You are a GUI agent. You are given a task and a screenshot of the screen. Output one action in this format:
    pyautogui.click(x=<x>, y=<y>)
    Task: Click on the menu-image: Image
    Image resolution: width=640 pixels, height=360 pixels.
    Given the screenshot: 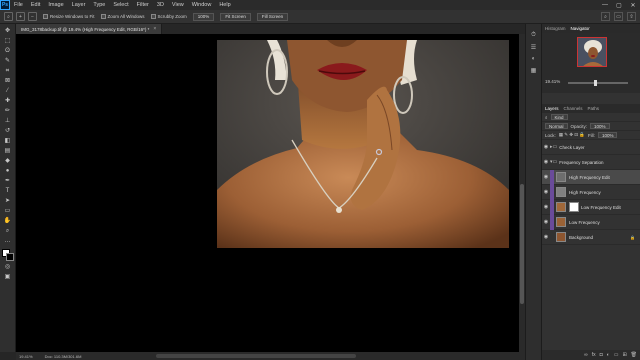 What is the action you would take?
    pyautogui.click(x=55, y=5)
    